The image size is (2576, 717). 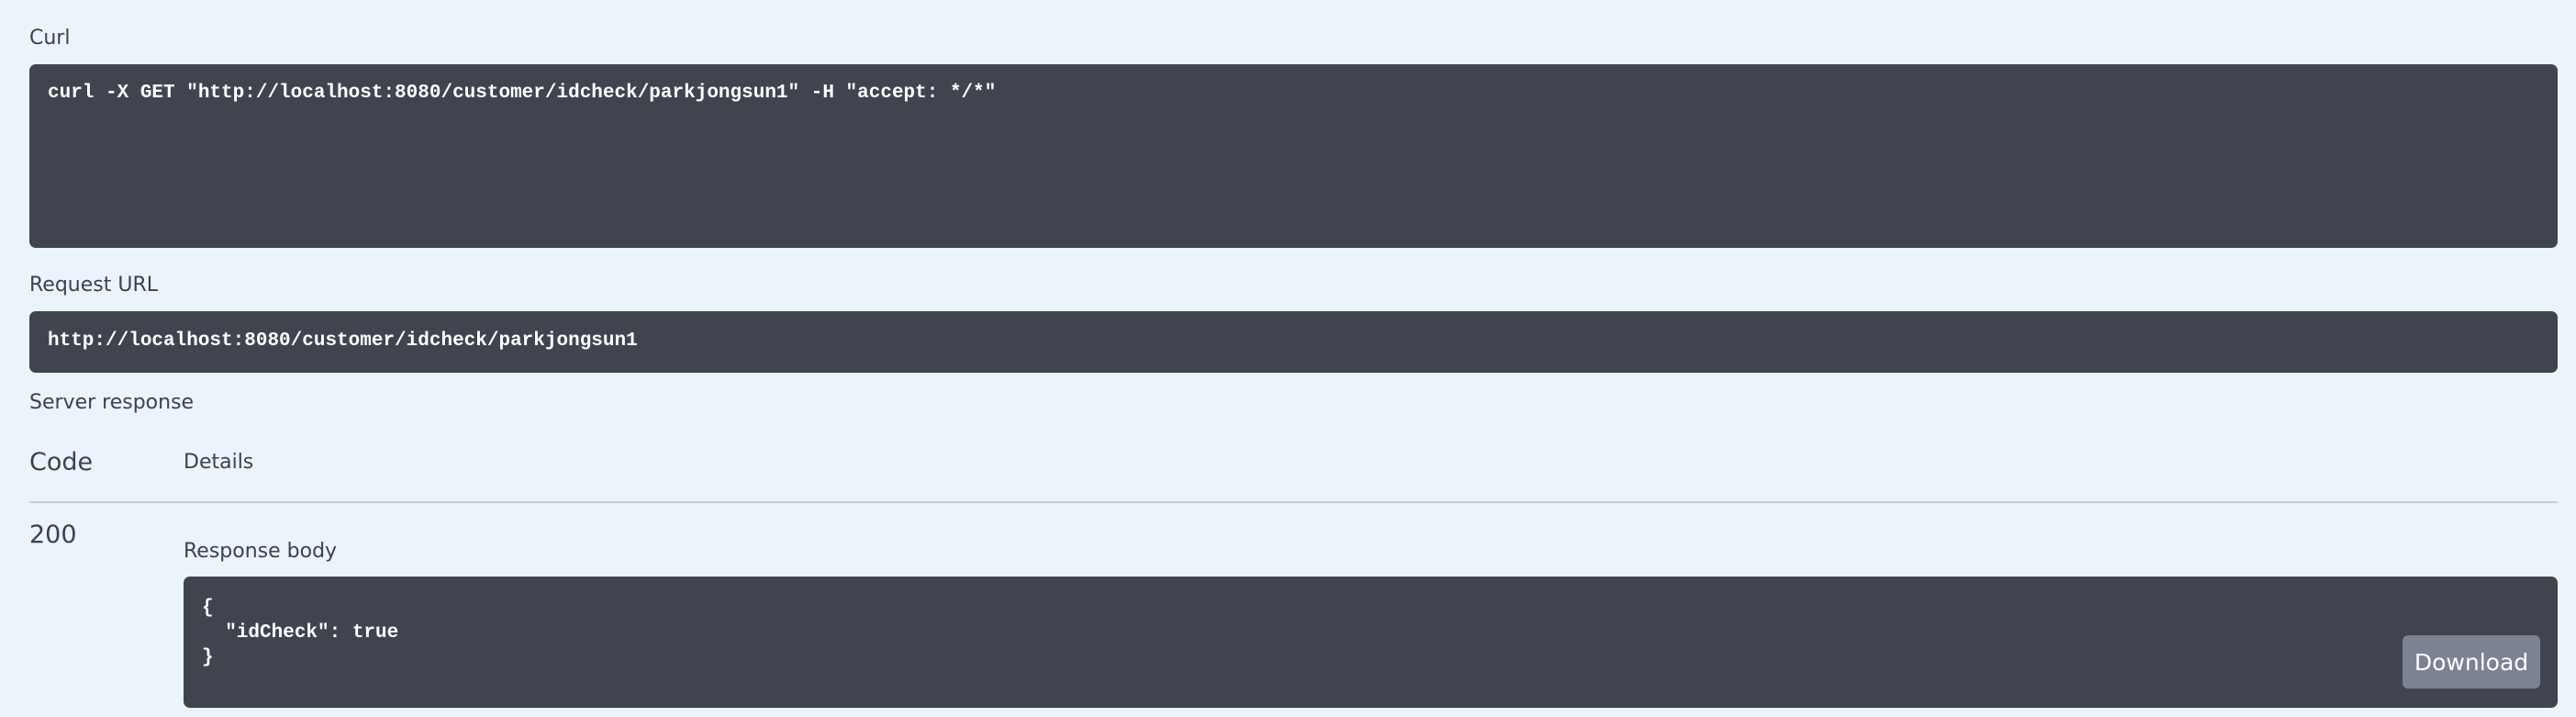 What do you see at coordinates (208, 657) in the screenshot?
I see `response-body-line: }` at bounding box center [208, 657].